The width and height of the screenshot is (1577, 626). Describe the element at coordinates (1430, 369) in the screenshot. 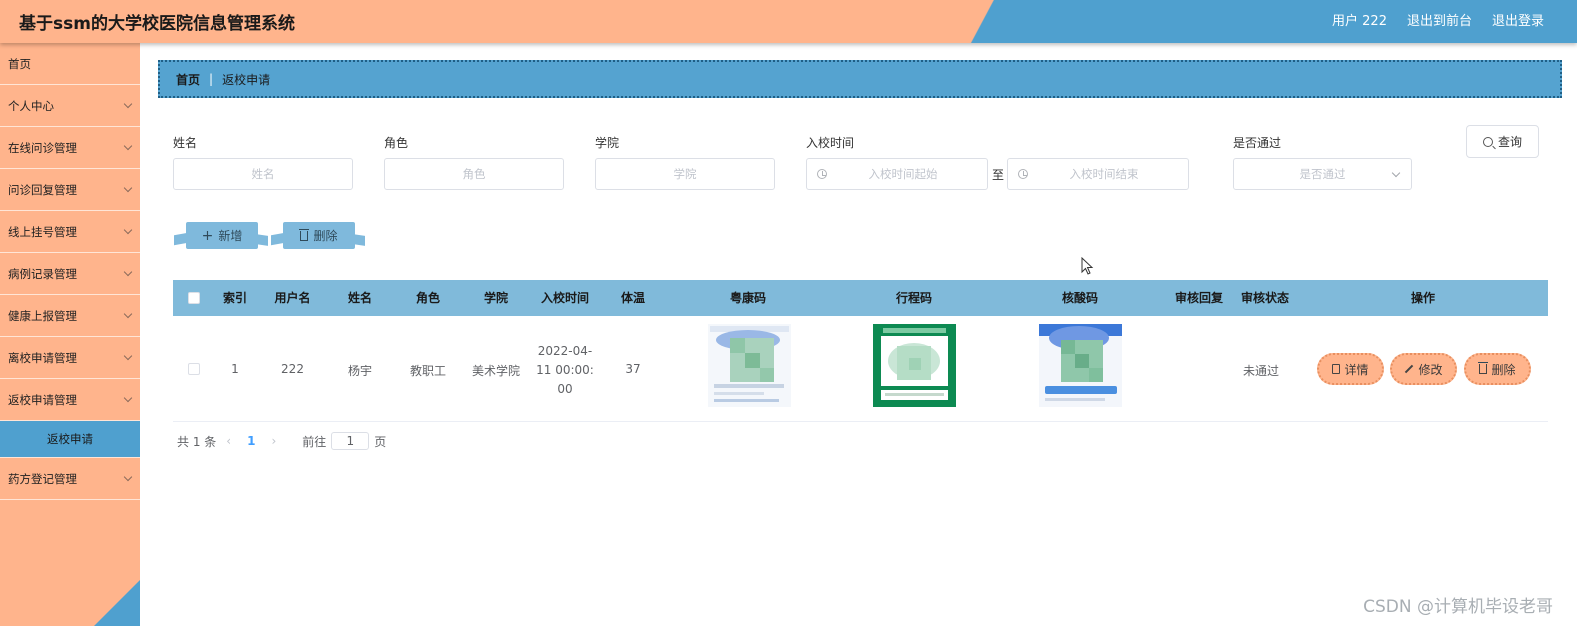

I see `edit-button-label: 修改` at that location.